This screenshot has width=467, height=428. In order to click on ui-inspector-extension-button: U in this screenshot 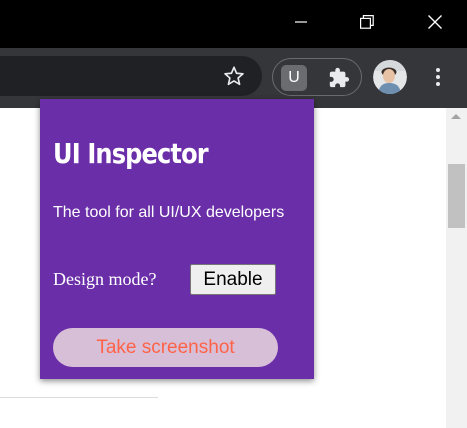, I will do `click(294, 78)`.